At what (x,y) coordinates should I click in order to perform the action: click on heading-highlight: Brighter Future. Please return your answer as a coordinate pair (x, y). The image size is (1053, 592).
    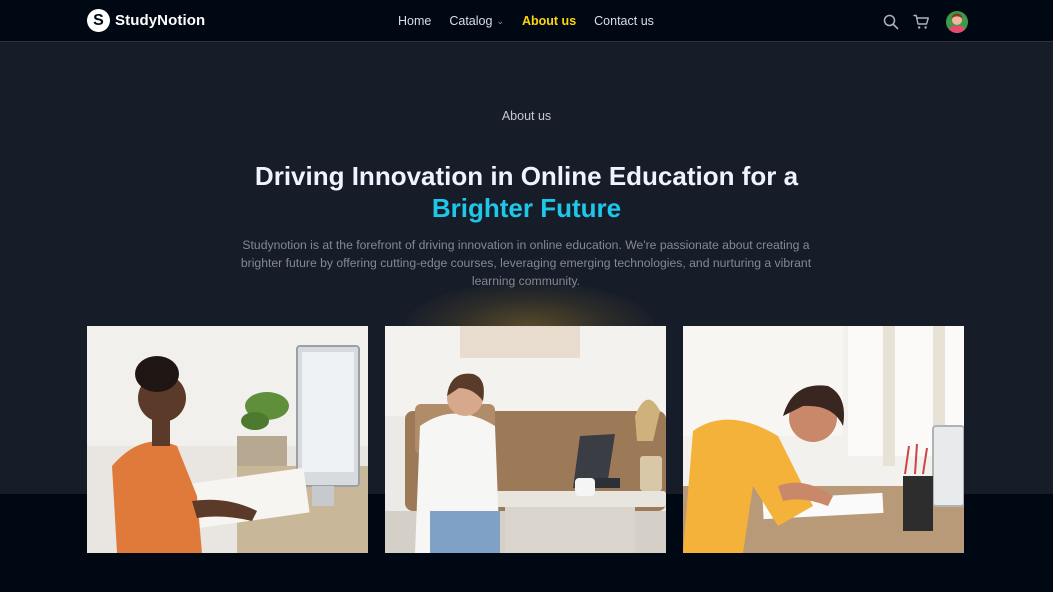
    Looking at the image, I should click on (526, 208).